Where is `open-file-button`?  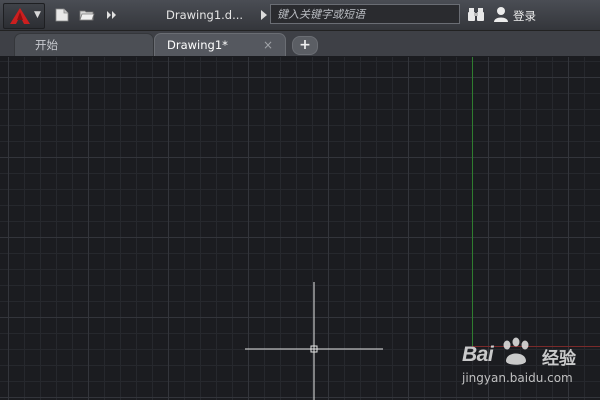
open-file-button is located at coordinates (87, 15).